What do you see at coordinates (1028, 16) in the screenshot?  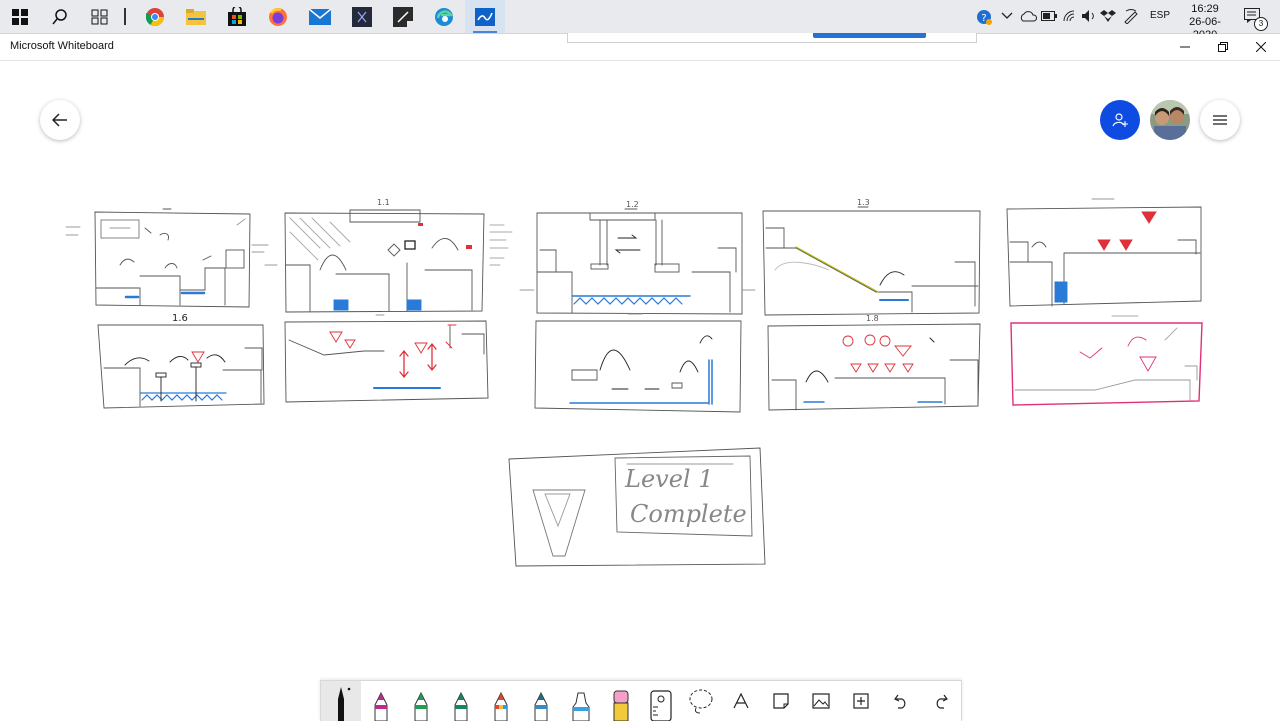 I see `onedrive-icon` at bounding box center [1028, 16].